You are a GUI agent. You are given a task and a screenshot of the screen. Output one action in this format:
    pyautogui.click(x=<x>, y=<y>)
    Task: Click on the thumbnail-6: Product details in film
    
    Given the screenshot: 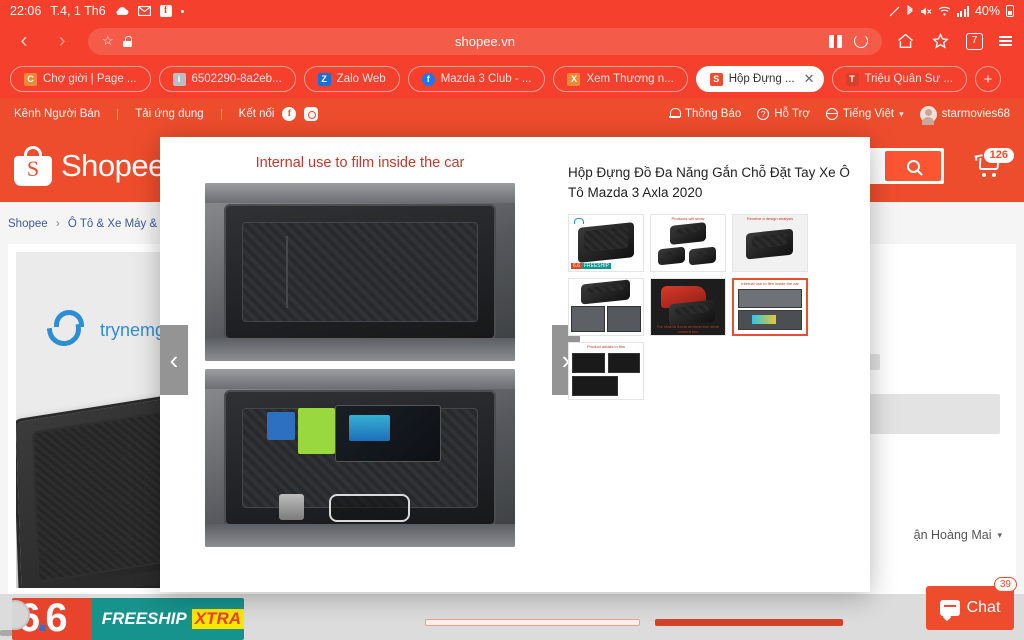 What is the action you would take?
    pyautogui.click(x=606, y=371)
    